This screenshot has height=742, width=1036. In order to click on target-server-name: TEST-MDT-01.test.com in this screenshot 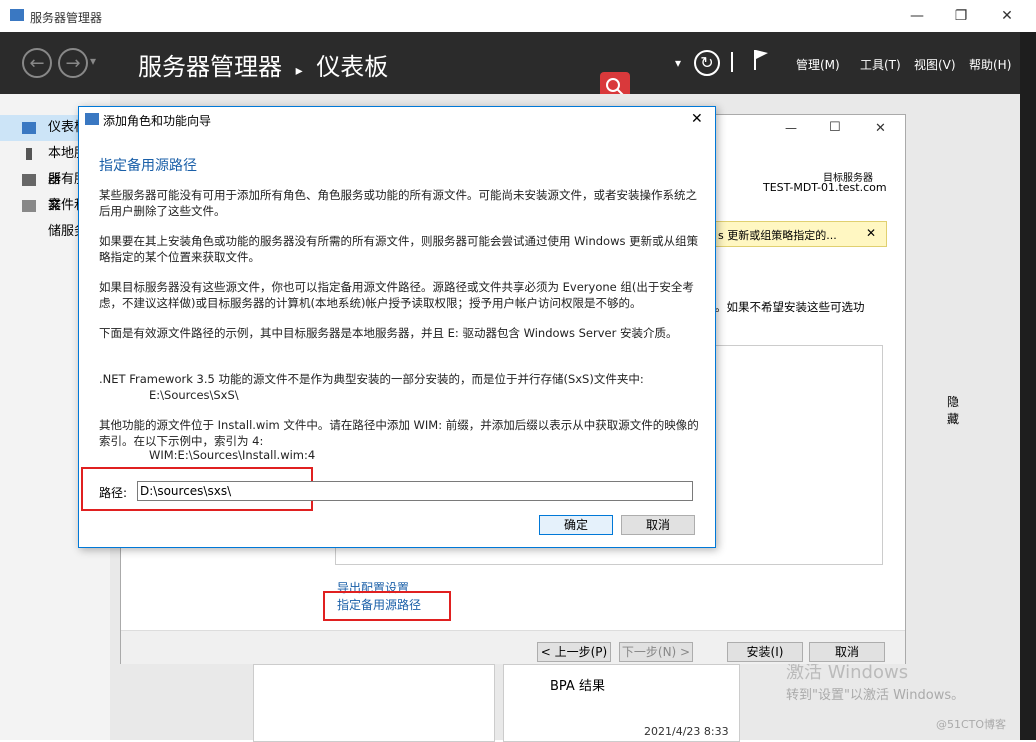, I will do `click(825, 187)`.